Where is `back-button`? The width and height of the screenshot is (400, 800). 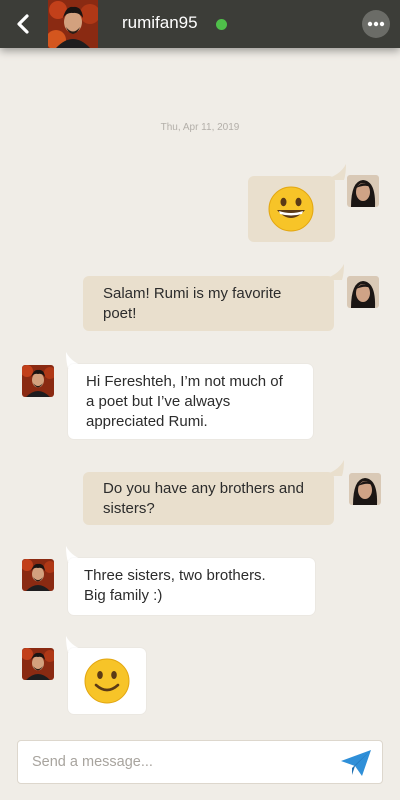
back-button is located at coordinates (23, 24).